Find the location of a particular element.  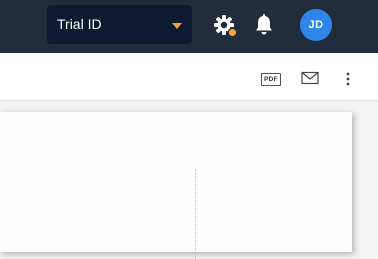

email-button is located at coordinates (310, 78).